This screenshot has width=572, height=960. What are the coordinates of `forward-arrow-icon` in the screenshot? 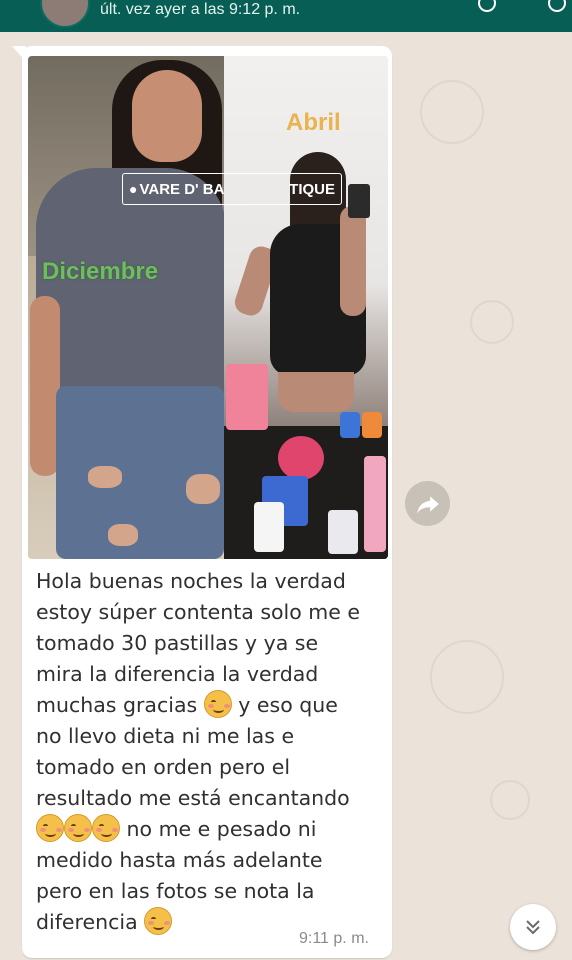 It's located at (427, 504).